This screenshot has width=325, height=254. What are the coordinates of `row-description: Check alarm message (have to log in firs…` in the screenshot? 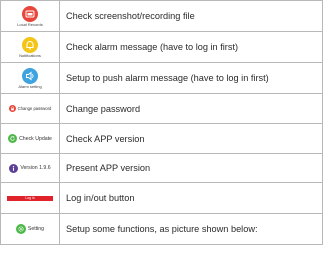 It's located at (191, 47).